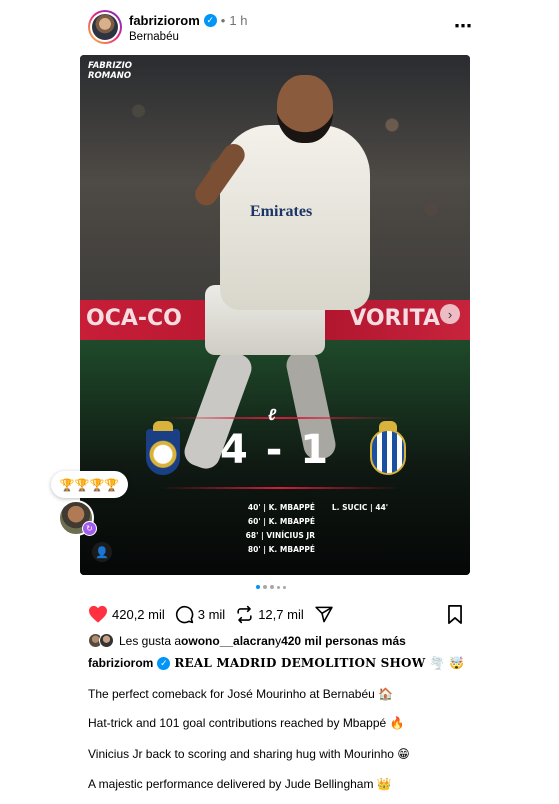 The width and height of the screenshot is (559, 804). I want to click on caption-headline: REAL MADRID DEMOLITION SHOW 🌪️ 🤯, so click(319, 663).